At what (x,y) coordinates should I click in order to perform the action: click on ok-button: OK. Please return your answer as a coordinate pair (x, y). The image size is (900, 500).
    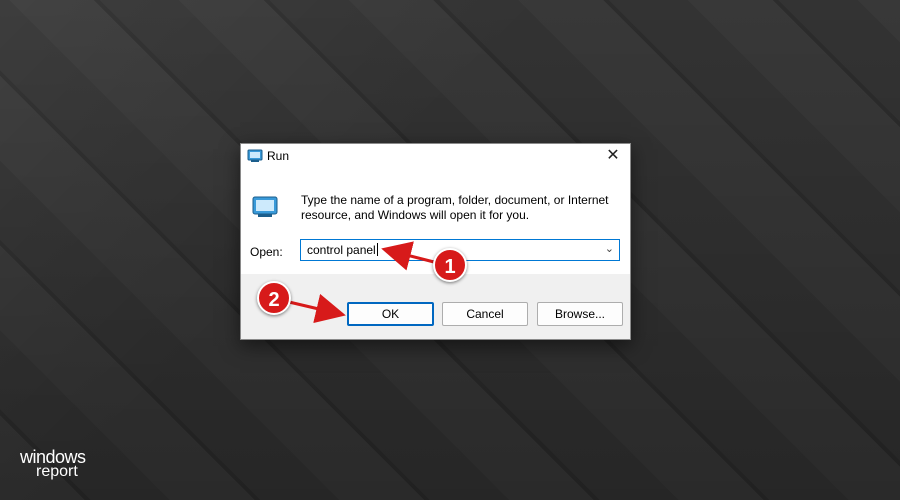
    Looking at the image, I should click on (390, 314).